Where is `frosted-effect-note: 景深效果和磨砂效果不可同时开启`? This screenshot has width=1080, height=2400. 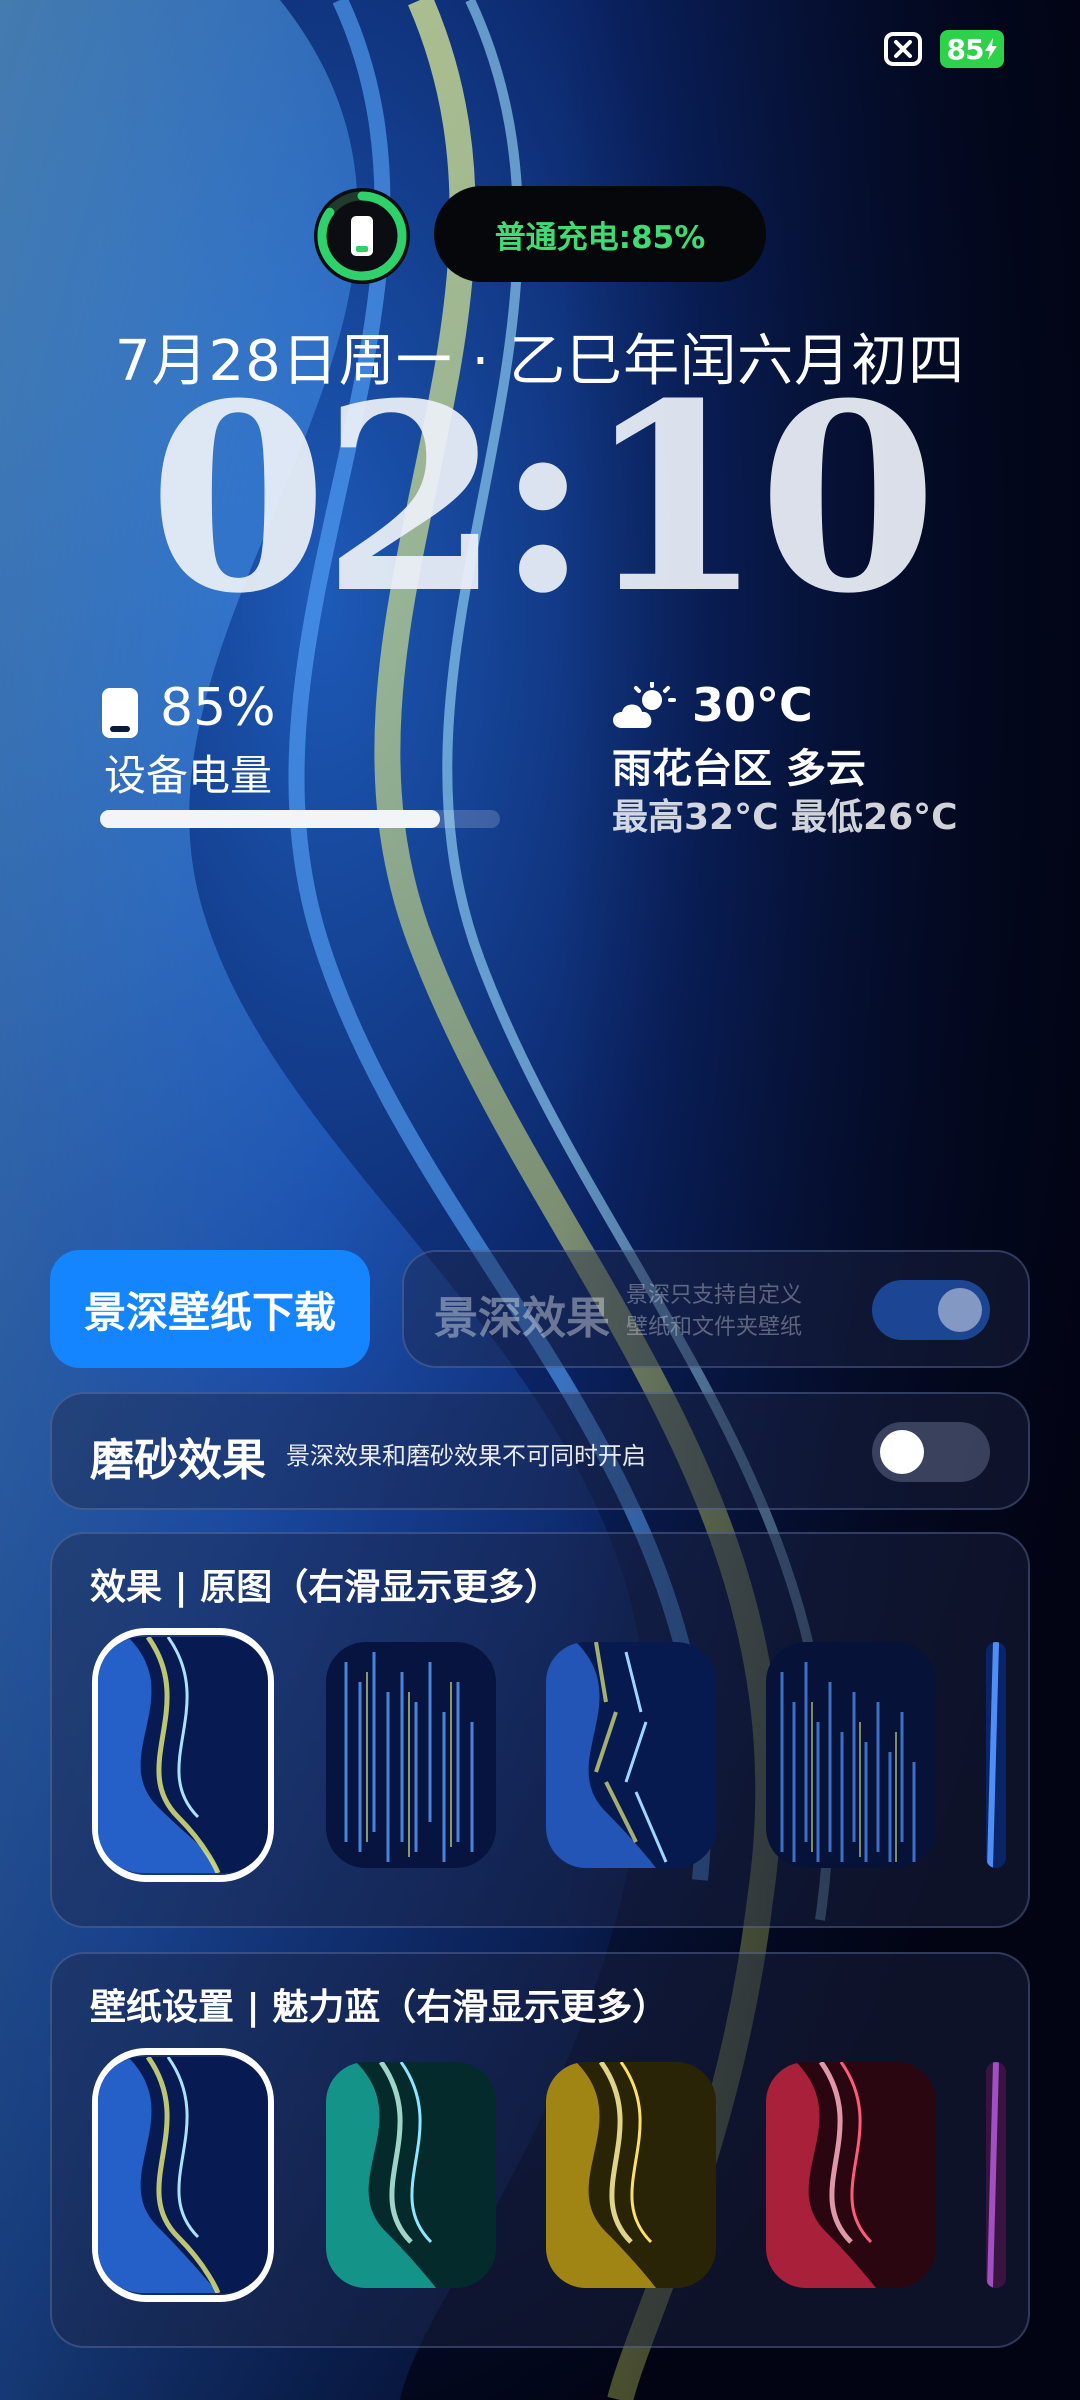
frosted-effect-note: 景深效果和磨砂效果不可同时开启 is located at coordinates (466, 1456).